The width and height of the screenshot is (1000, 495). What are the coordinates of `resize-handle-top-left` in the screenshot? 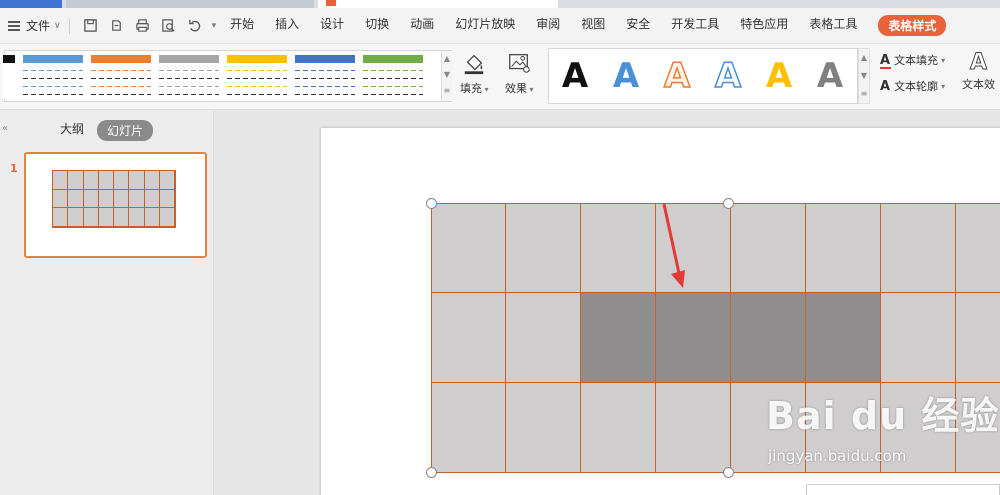 It's located at (431, 203).